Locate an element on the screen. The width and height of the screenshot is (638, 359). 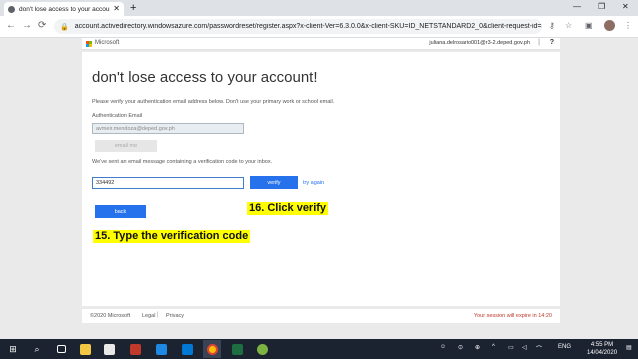
back-arrow-icon: ← is located at coordinates (11, 26).